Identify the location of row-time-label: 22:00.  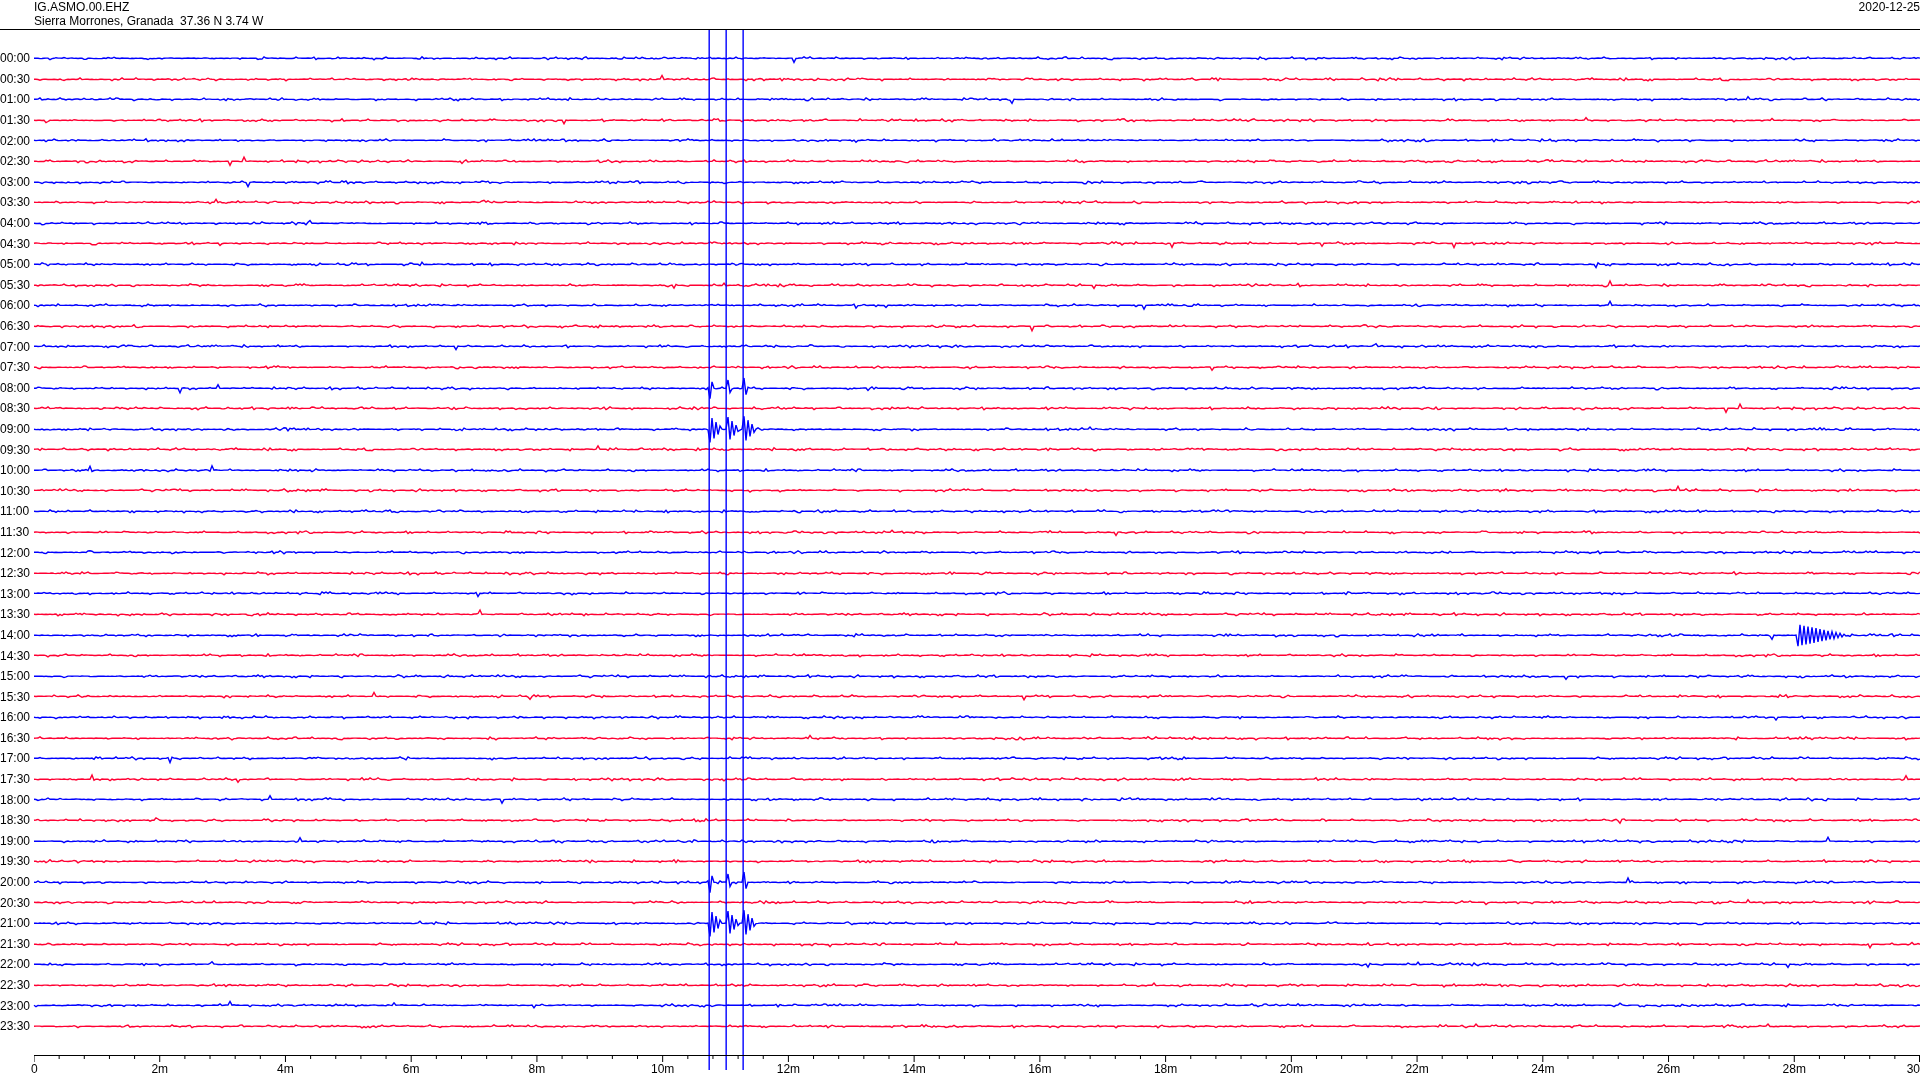
(16, 964).